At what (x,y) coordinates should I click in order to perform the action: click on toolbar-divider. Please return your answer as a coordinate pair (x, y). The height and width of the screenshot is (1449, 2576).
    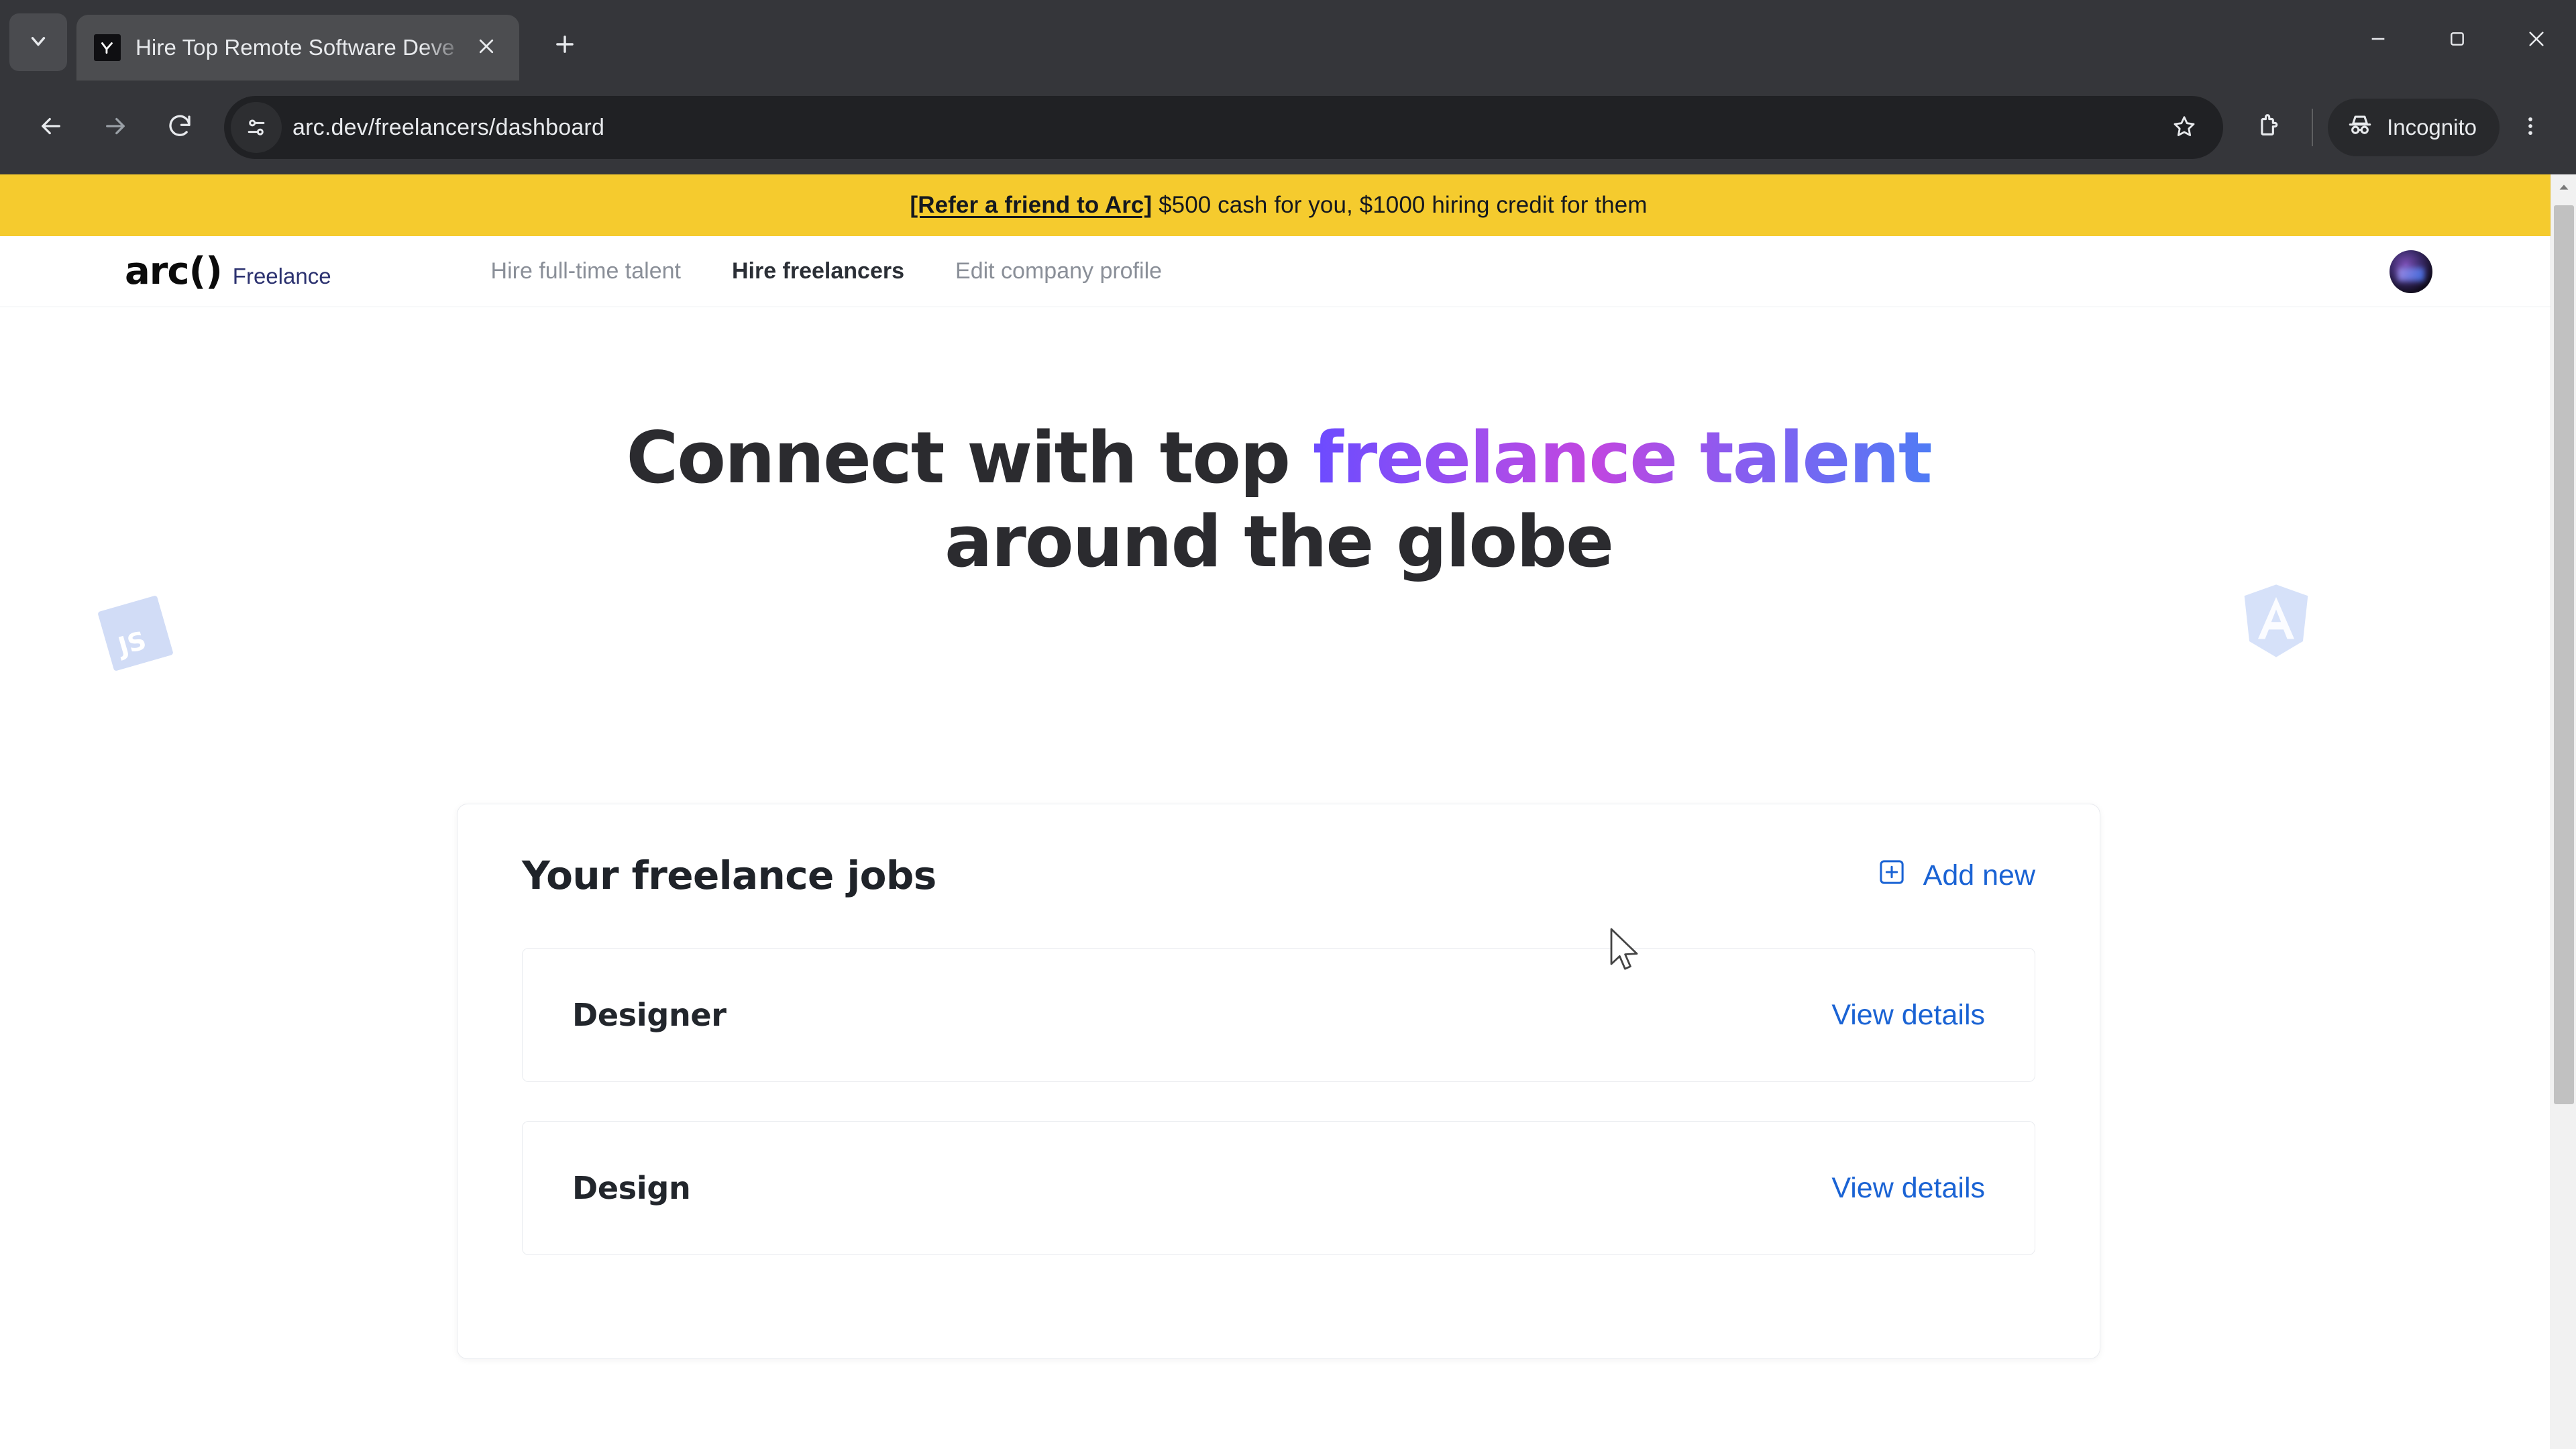
    Looking at the image, I should click on (2313, 127).